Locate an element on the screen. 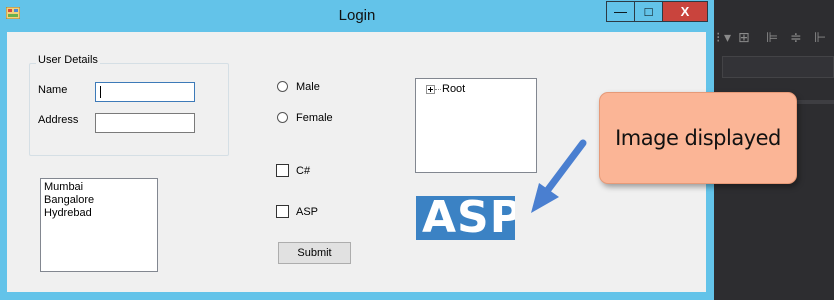 This screenshot has width=834, height=300. align-center-icon: ≑ is located at coordinates (796, 38).